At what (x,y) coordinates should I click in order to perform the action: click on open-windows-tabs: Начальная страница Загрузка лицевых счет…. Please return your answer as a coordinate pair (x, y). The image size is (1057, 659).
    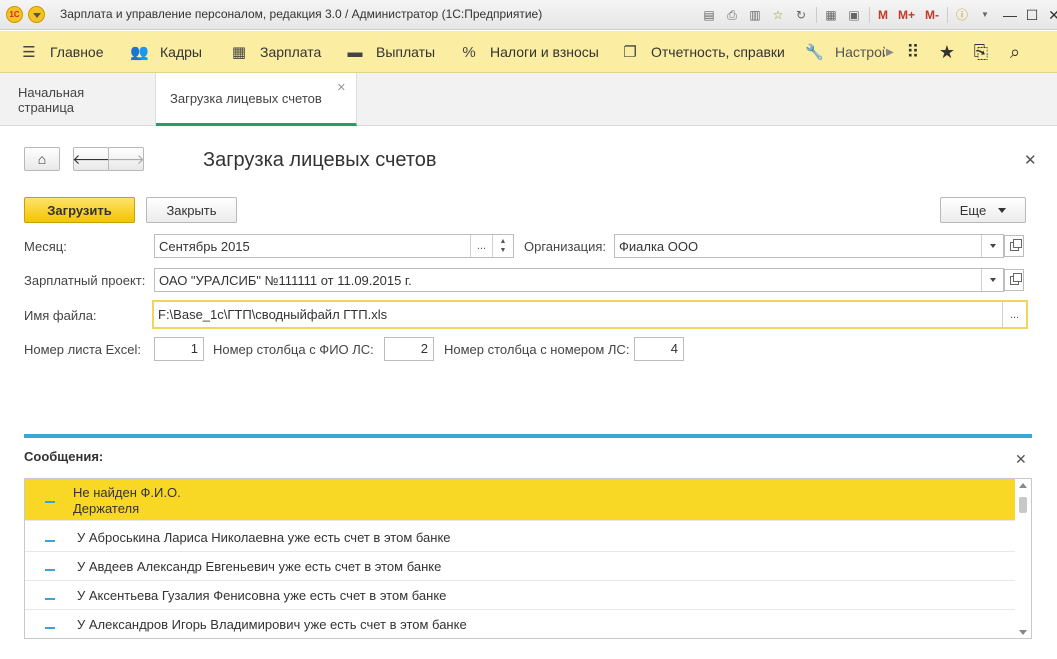
    Looking at the image, I should click on (528, 99).